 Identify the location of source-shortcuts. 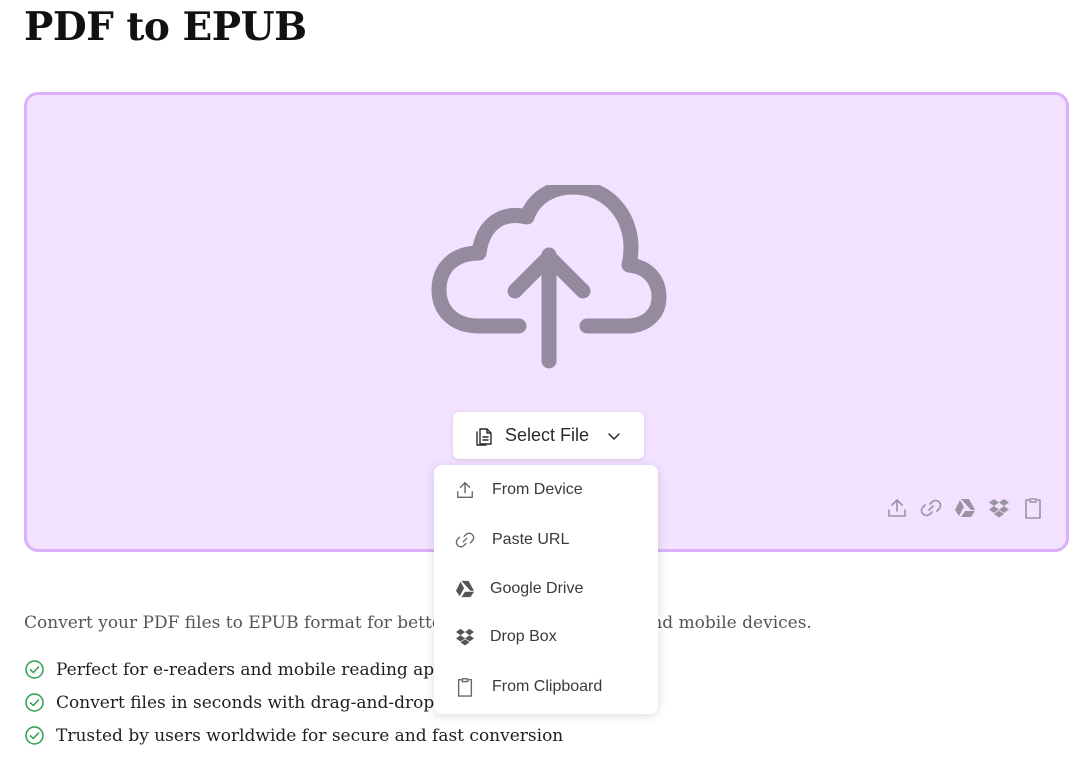
(965, 508).